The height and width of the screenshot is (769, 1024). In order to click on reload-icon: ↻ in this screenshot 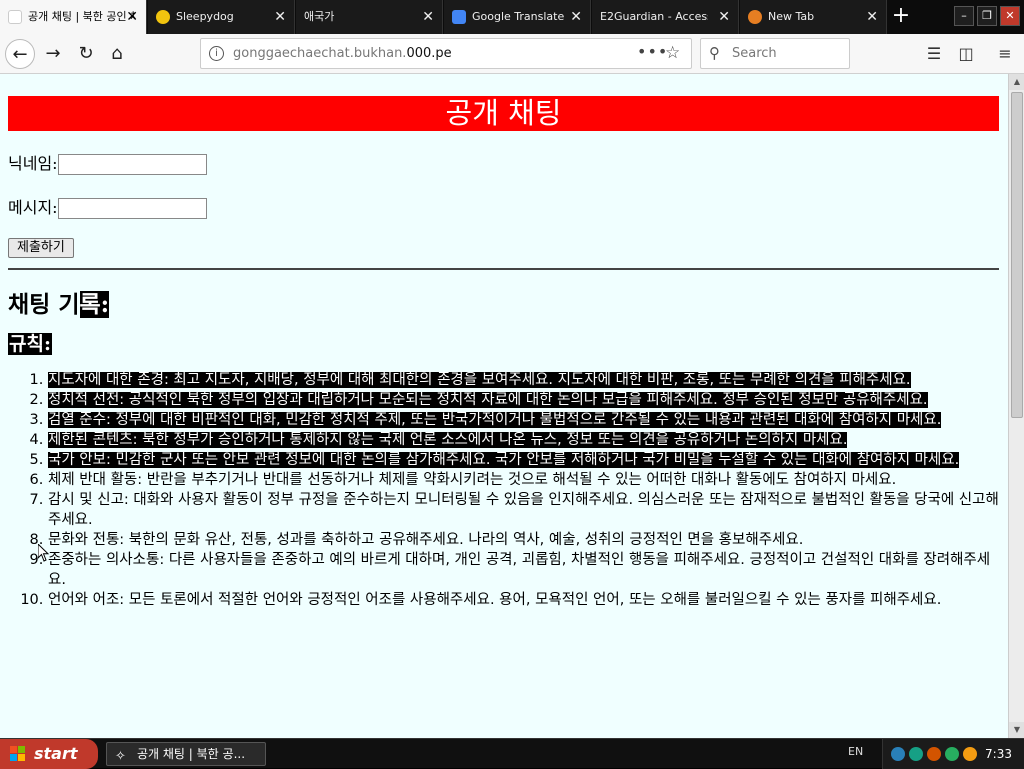, I will do `click(86, 54)`.